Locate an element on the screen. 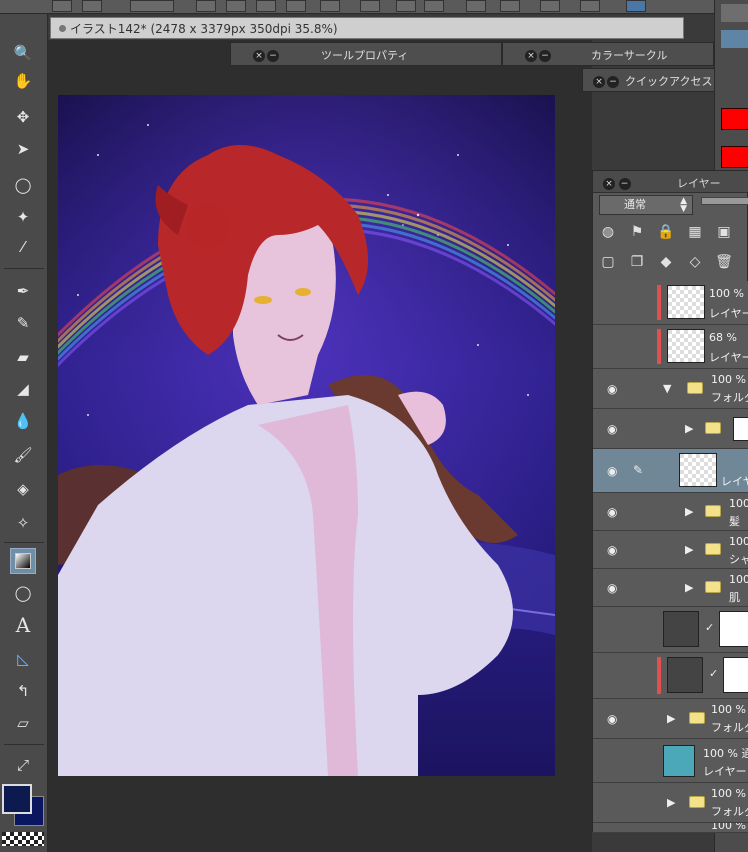 Image resolution: width=748 pixels, height=852 pixels. layer-folder-row: ▶ 100 % フォルダ is located at coordinates (670, 803).